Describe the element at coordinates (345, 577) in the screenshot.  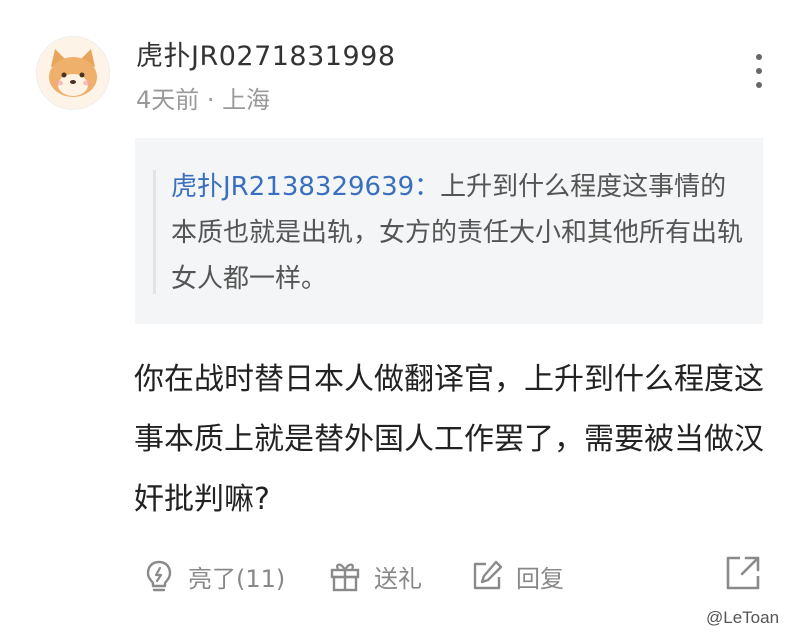
I see `gift-icon` at that location.